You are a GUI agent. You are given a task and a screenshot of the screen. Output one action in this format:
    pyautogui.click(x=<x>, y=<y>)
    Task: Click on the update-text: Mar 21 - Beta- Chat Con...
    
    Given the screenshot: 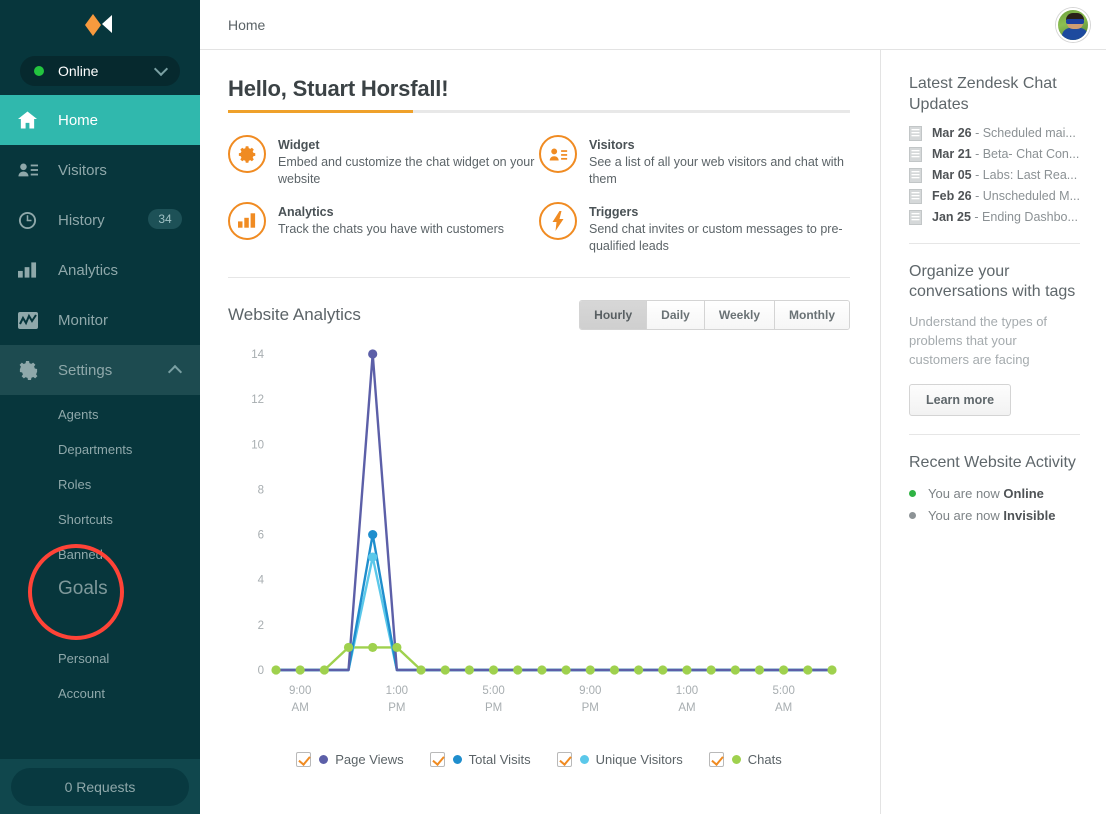 What is the action you would take?
    pyautogui.click(x=1006, y=154)
    